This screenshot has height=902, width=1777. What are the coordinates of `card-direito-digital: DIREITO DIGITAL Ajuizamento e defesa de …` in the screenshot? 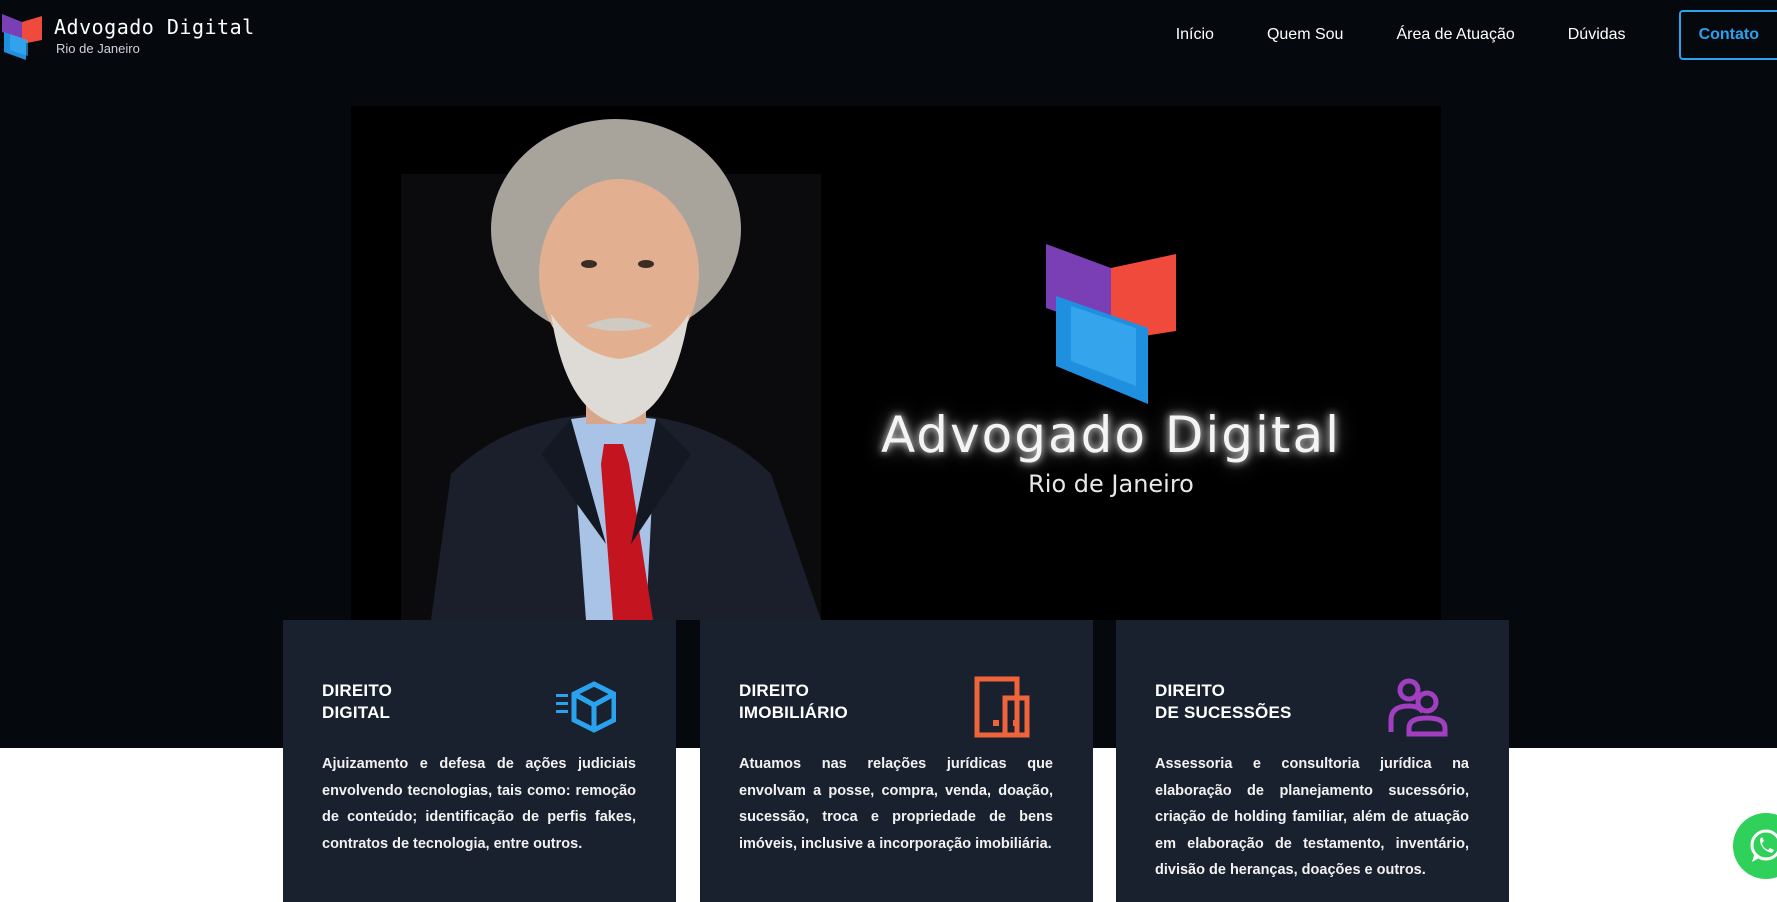 It's located at (479, 761).